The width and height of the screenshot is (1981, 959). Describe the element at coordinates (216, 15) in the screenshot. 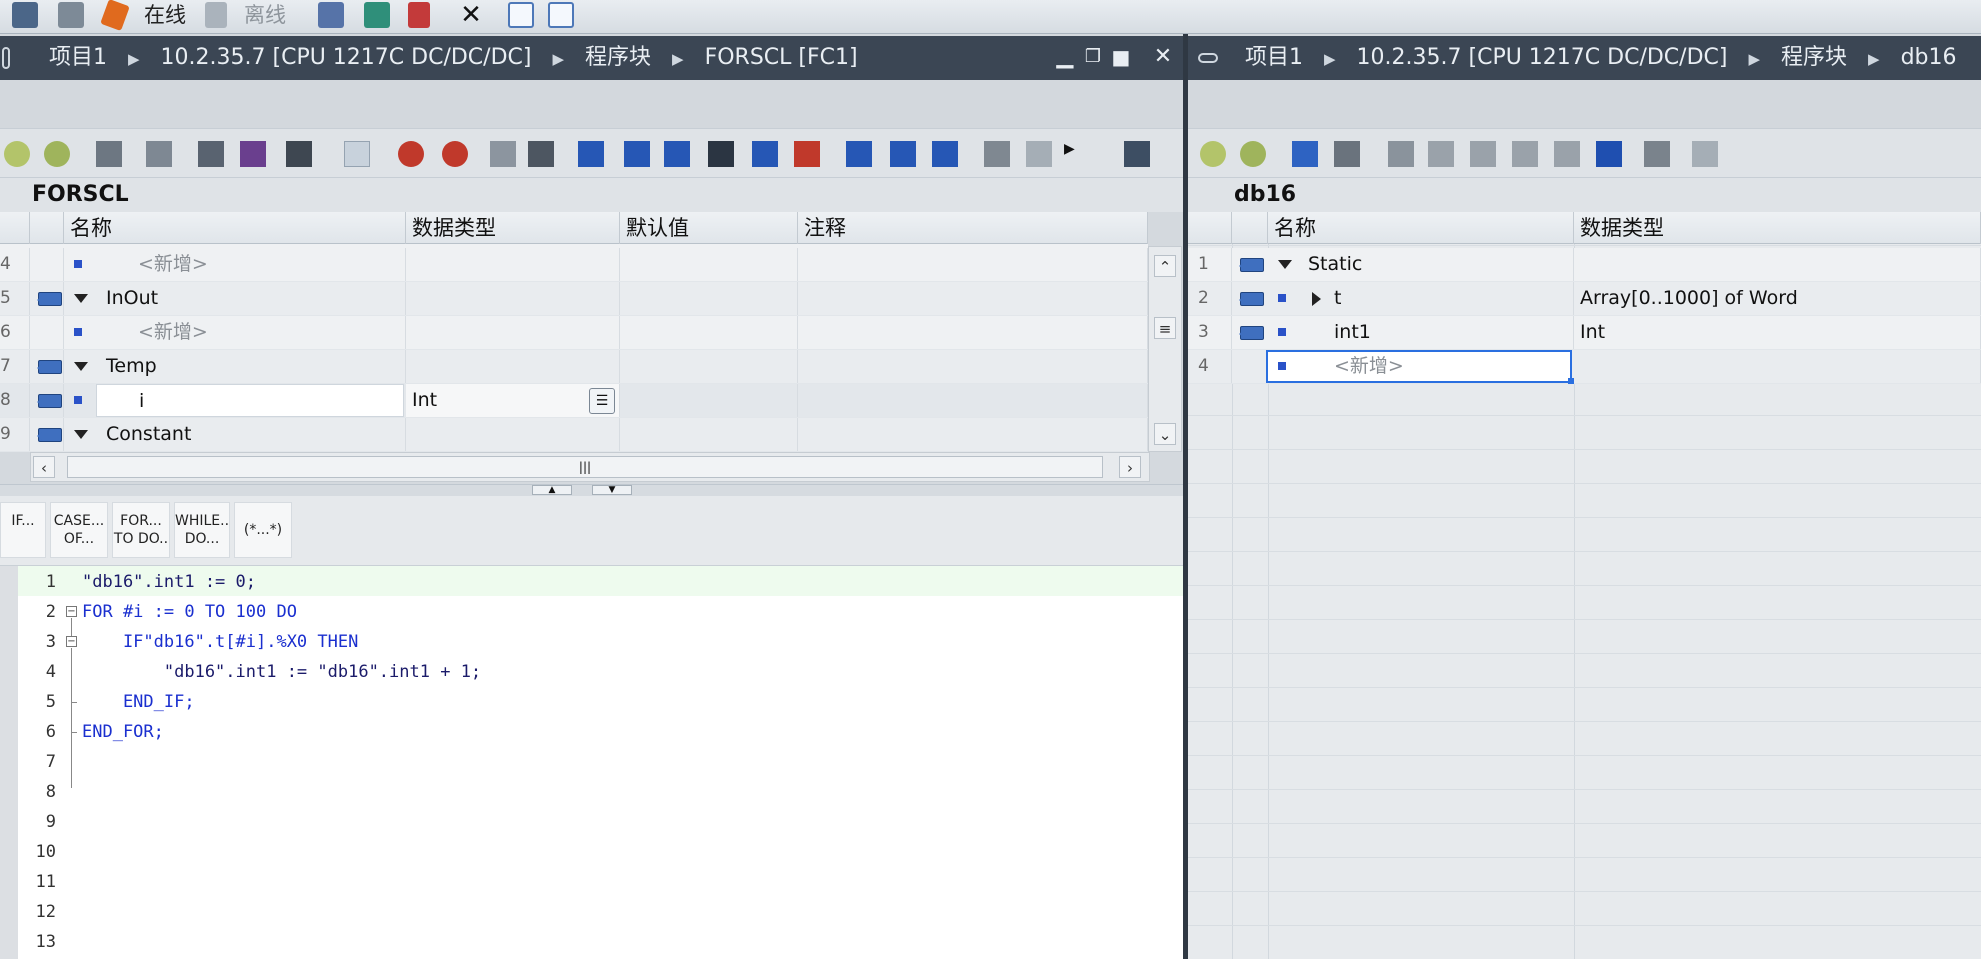

I see `go-offline-icon` at that location.